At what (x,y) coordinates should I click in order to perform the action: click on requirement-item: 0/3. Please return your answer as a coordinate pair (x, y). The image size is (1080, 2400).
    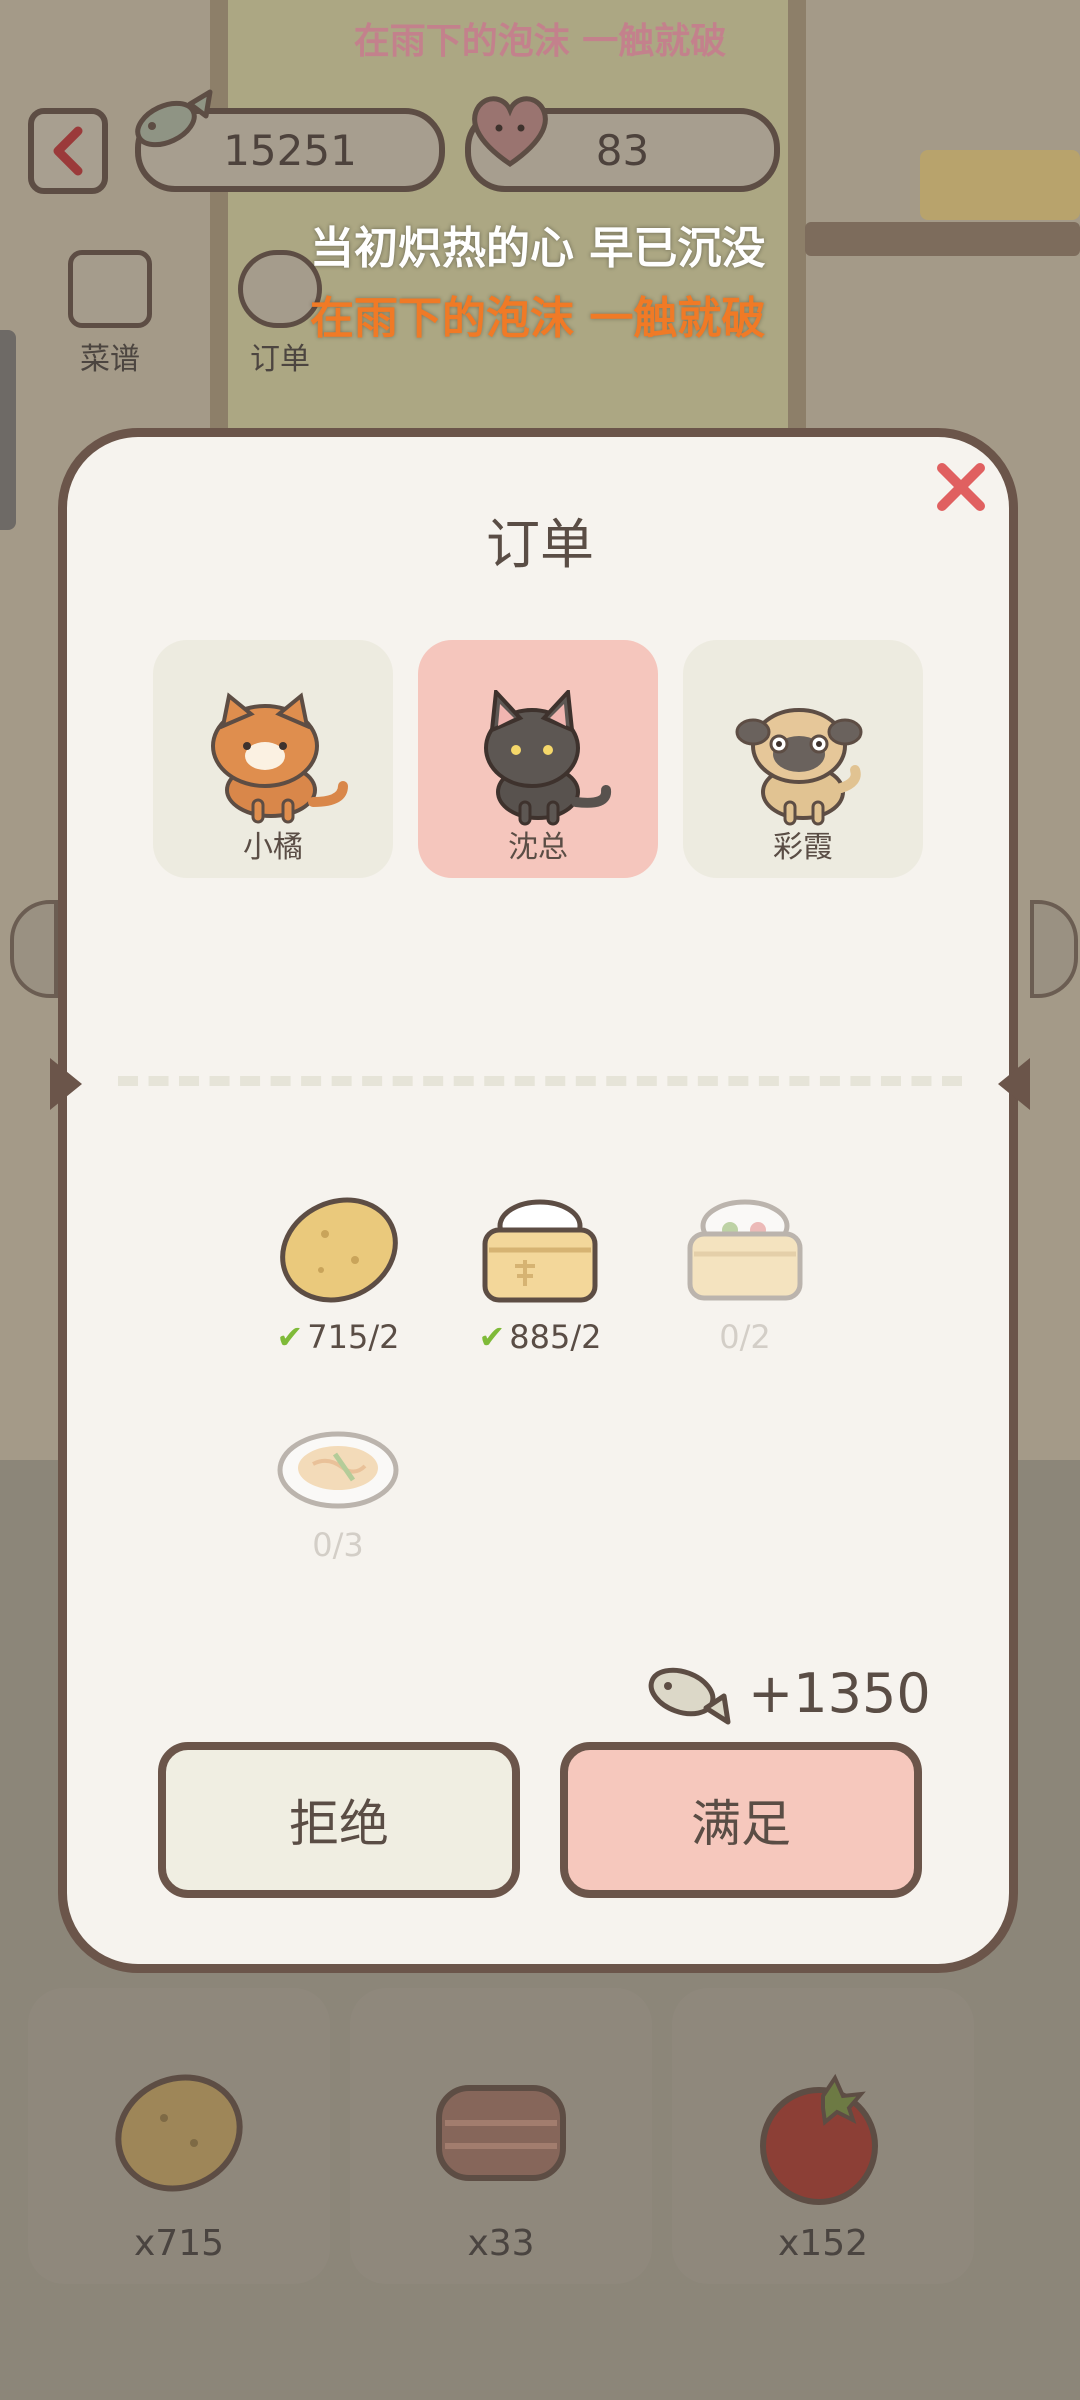
    Looking at the image, I should click on (338, 1491).